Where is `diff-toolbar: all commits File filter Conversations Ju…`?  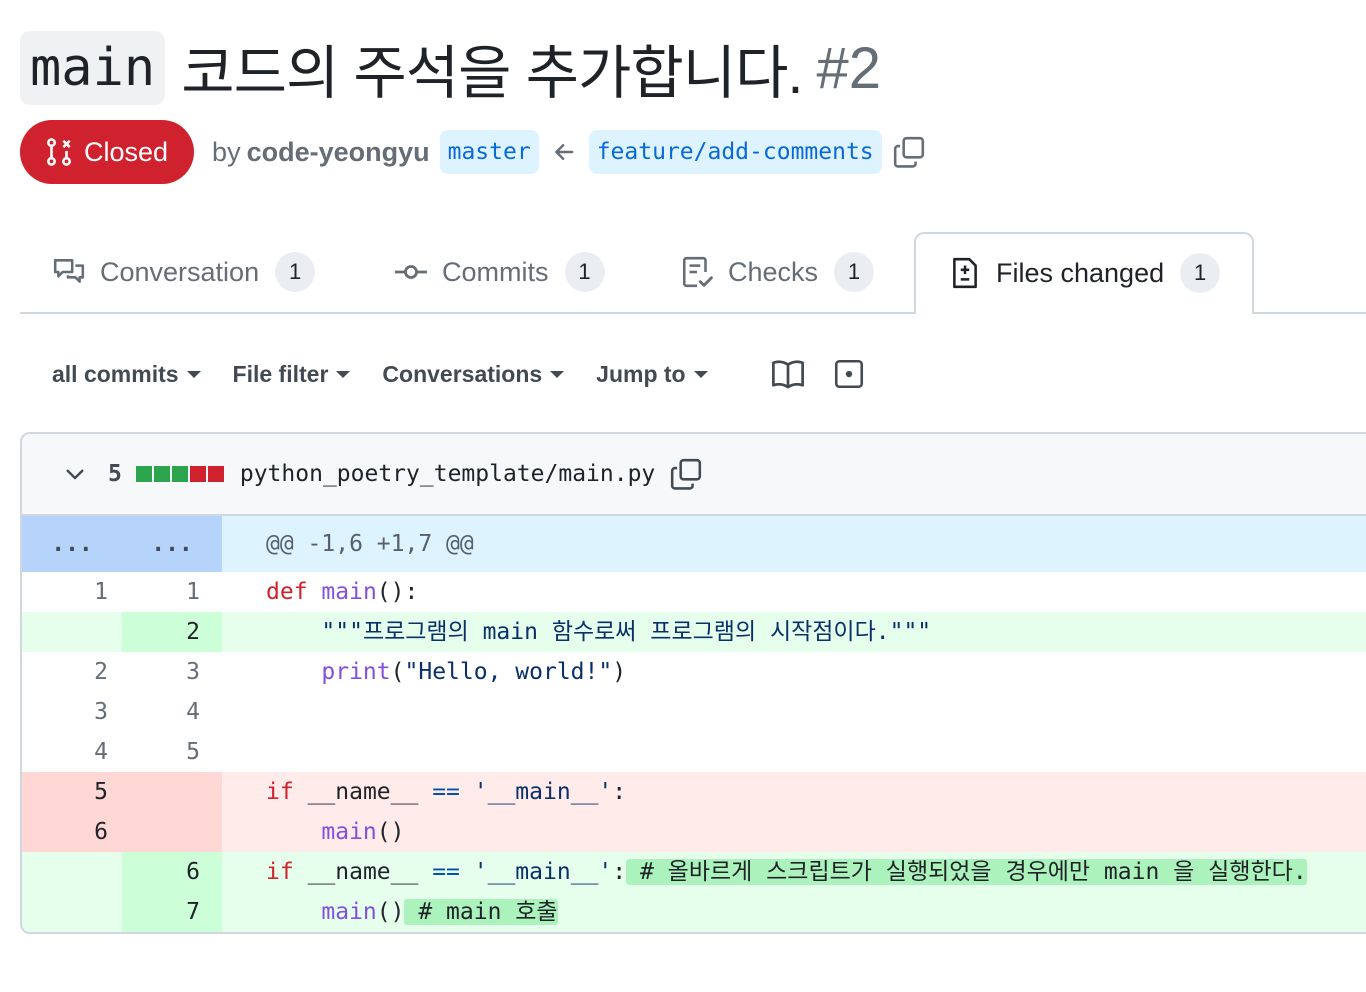
diff-toolbar: all commits File filter Conversations Ju… is located at coordinates (459, 374).